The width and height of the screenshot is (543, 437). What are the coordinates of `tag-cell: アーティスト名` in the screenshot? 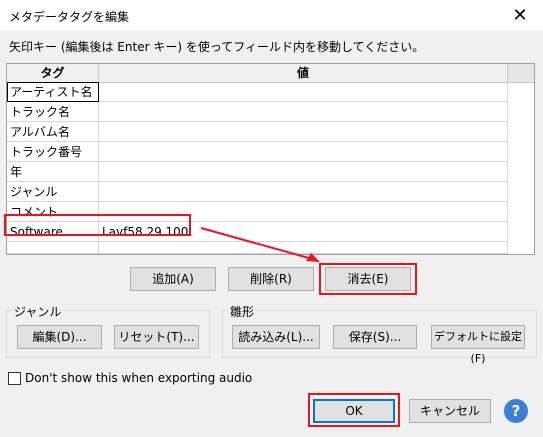 It's located at (53, 92).